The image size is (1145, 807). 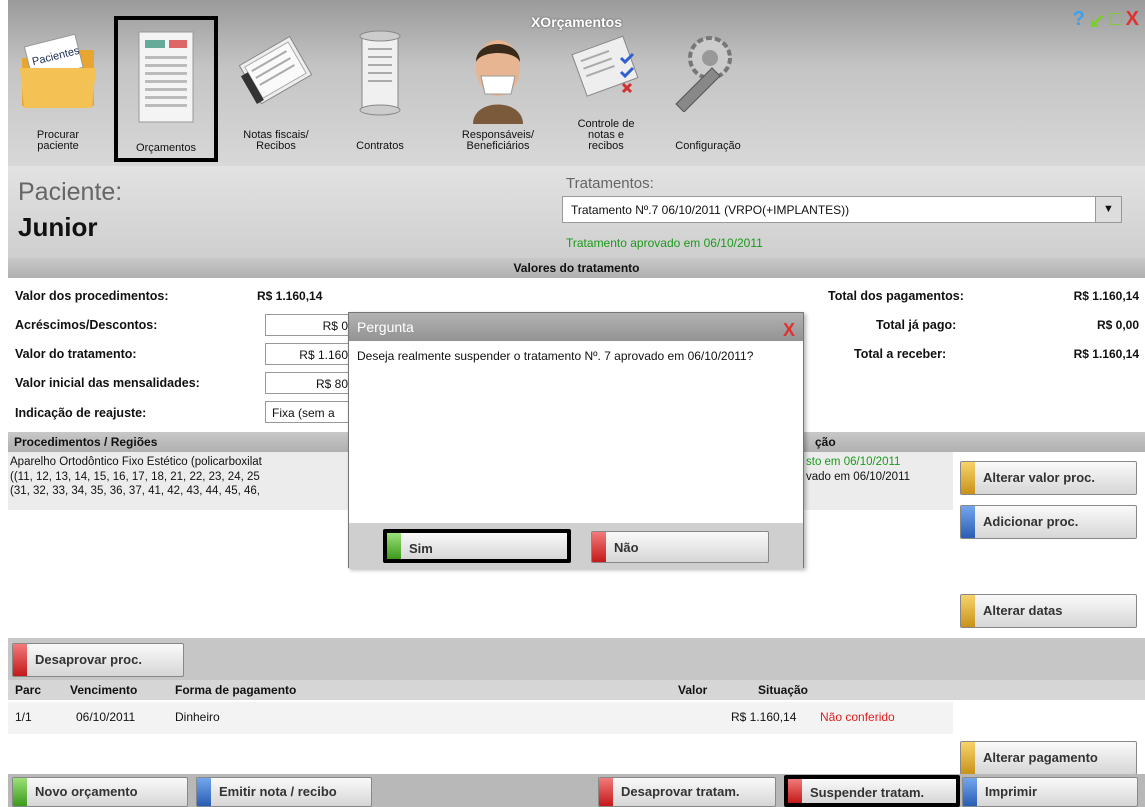 I want to click on adjustment-label: Indicação de reajuste:, so click(x=81, y=413).